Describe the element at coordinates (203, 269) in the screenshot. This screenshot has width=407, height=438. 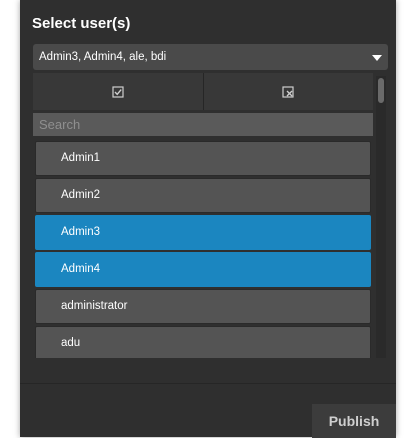
I see `user-list-item: Admin4` at that location.